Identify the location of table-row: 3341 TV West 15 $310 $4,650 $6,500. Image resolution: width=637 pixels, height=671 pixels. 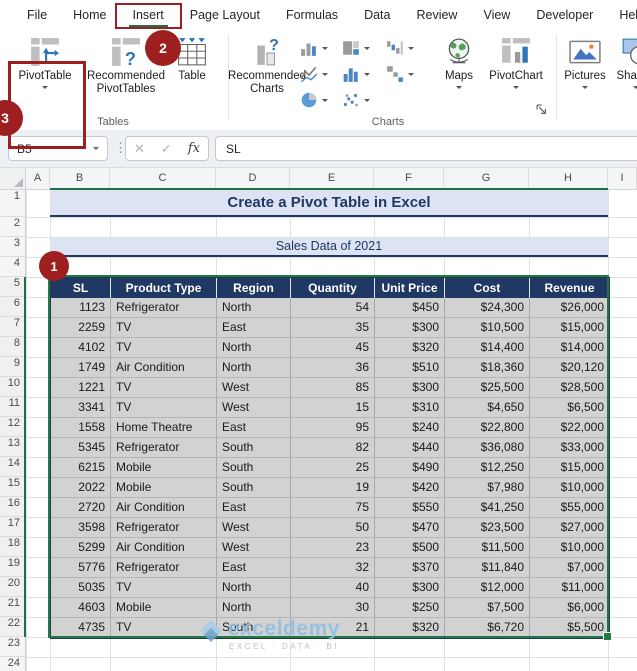
(330, 408).